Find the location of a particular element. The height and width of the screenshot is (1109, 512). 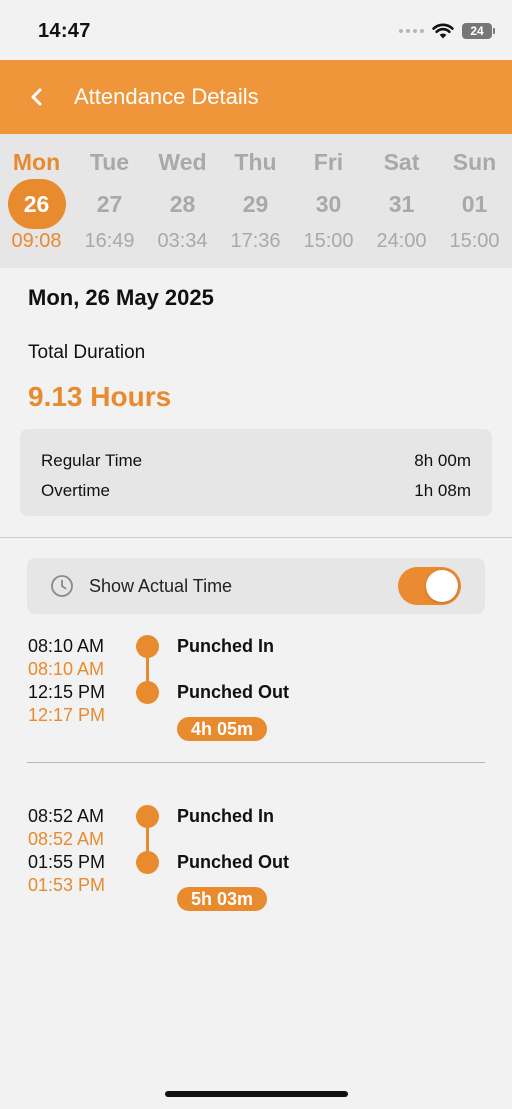

day-item-thu: Thu 29 17:36 is located at coordinates (255, 201).